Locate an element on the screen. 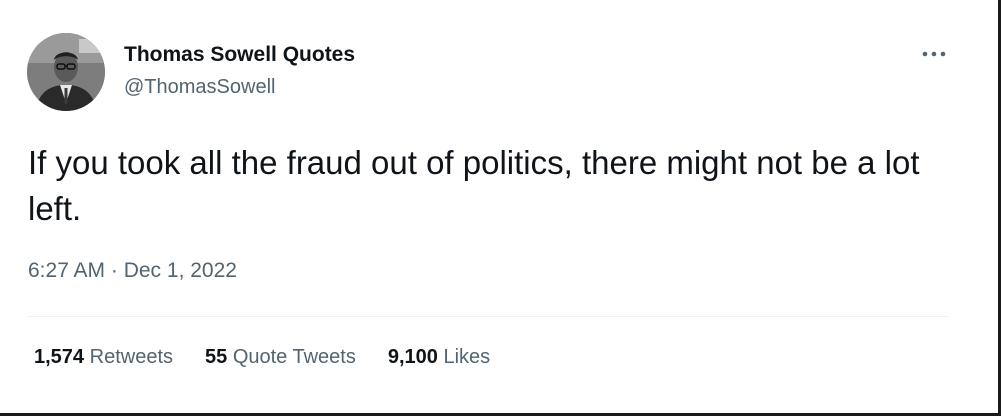 The height and width of the screenshot is (416, 1001). quote-tweets-stat: 55 Quote Tweets is located at coordinates (280, 357).